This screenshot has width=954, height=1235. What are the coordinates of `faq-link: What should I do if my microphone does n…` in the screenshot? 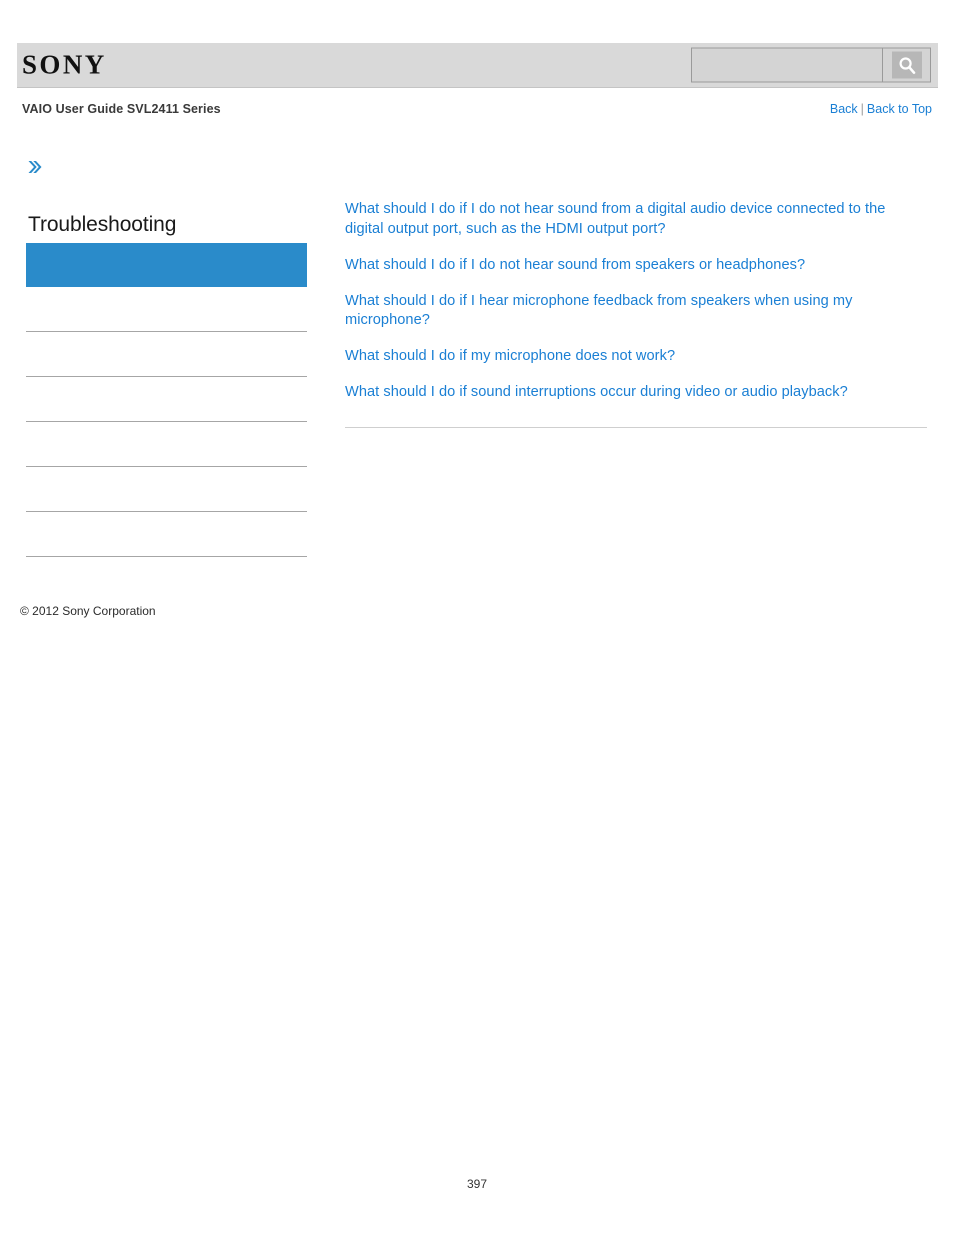 It's located at (636, 357).